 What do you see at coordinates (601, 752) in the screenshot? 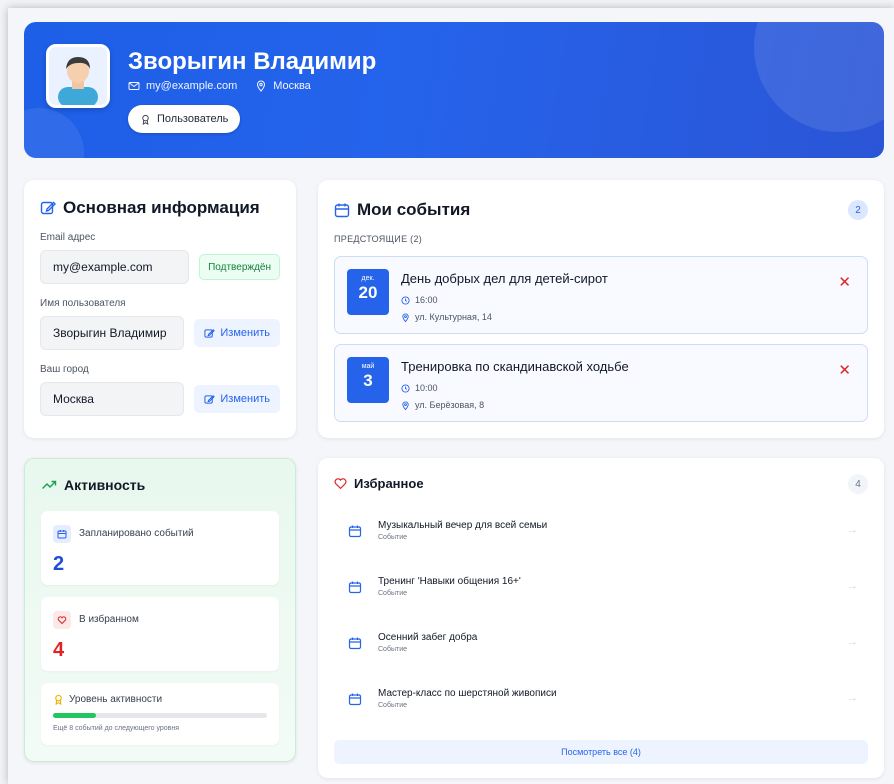
I see `see-all-favorites-button: Посмотреть все (4)` at bounding box center [601, 752].